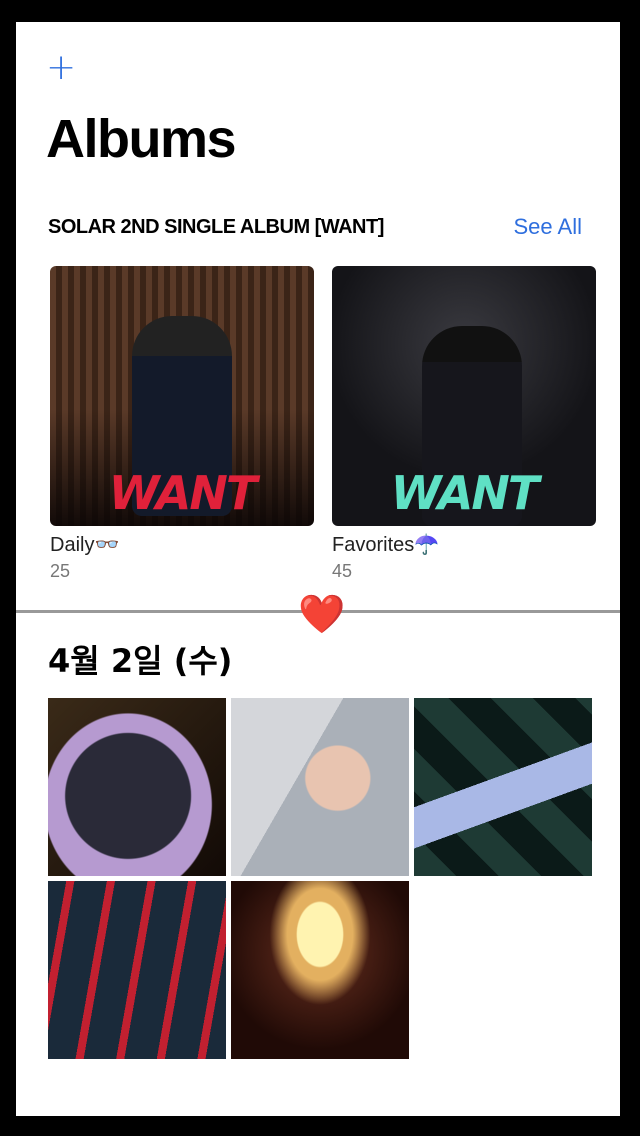 Image resolution: width=640 pixels, height=1136 pixels. Describe the element at coordinates (386, 545) in the screenshot. I see `album-name: Favorites☂️` at that location.